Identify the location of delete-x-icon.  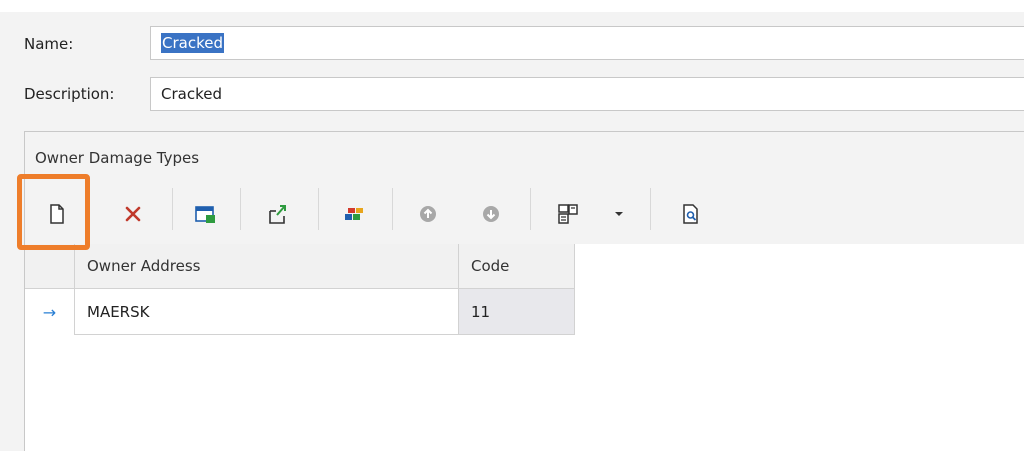
(133, 214).